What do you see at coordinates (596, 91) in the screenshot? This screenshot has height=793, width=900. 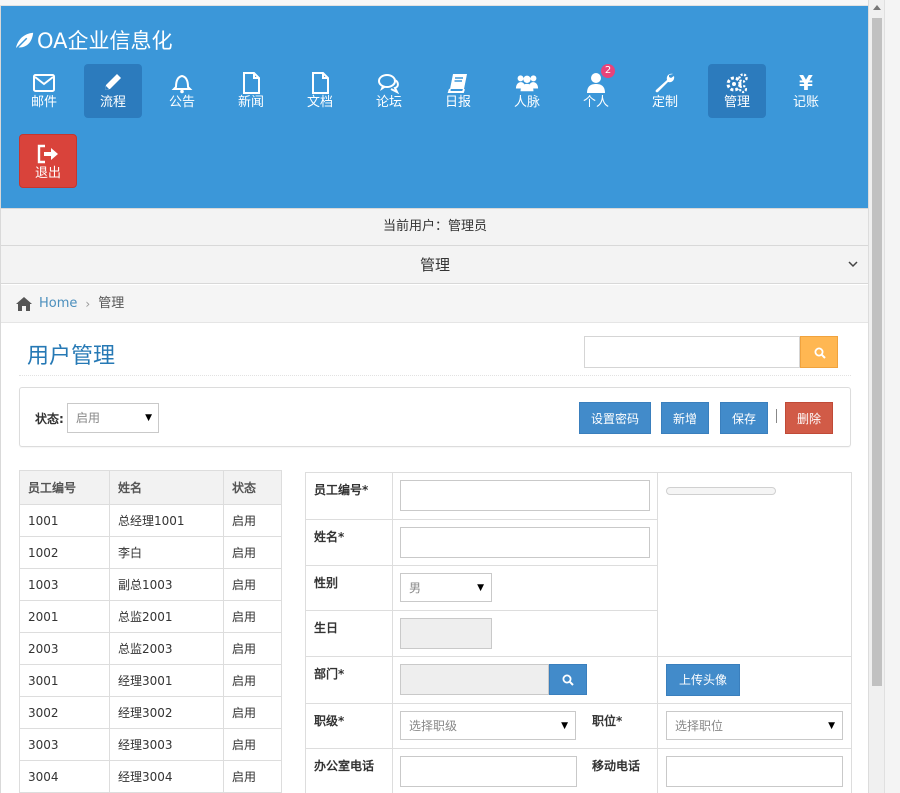 I see `nav-personal: 个人 2` at bounding box center [596, 91].